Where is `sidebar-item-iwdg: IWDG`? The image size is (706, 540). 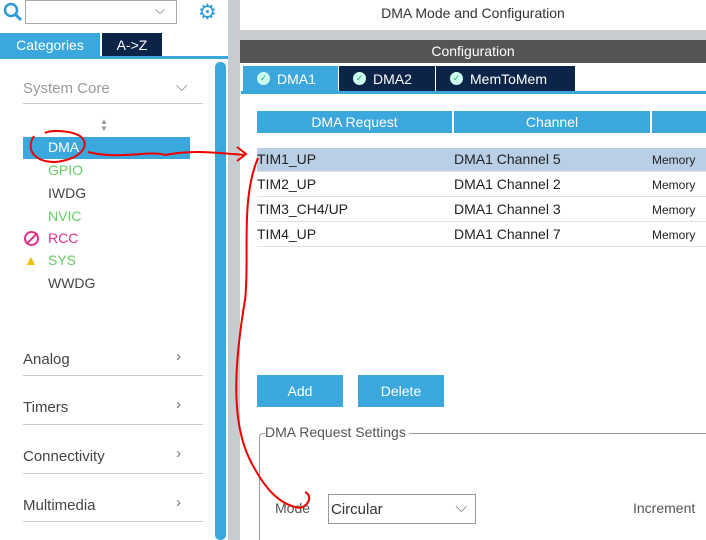 sidebar-item-iwdg: IWDG is located at coordinates (67, 193).